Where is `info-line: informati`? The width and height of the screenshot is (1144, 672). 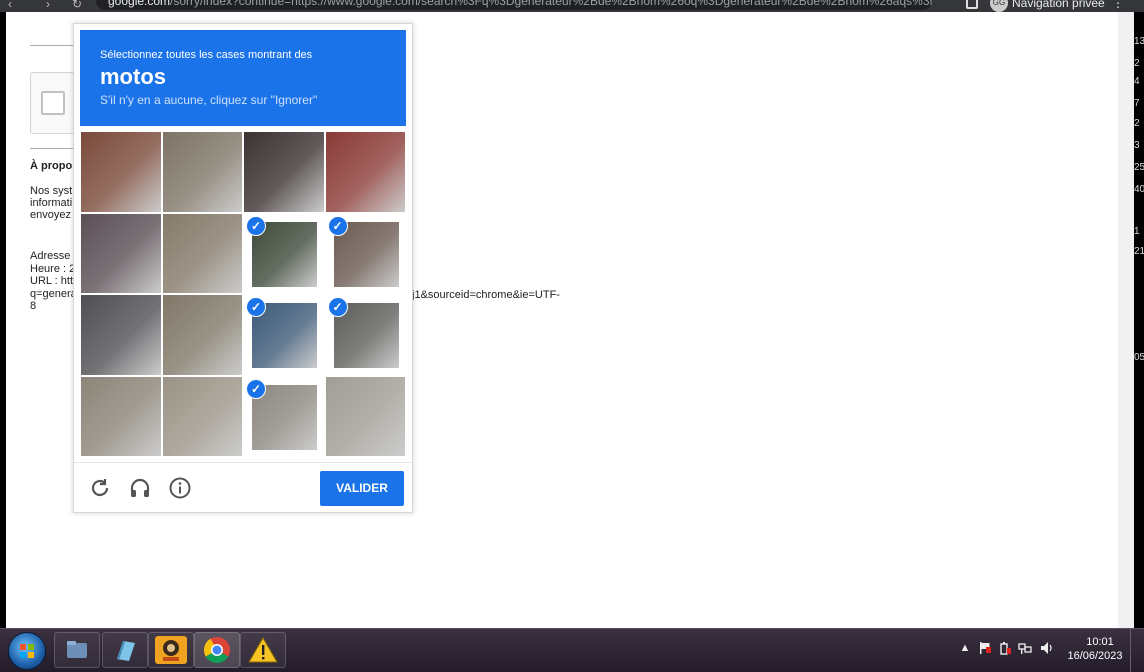 info-line: informati is located at coordinates (51, 203).